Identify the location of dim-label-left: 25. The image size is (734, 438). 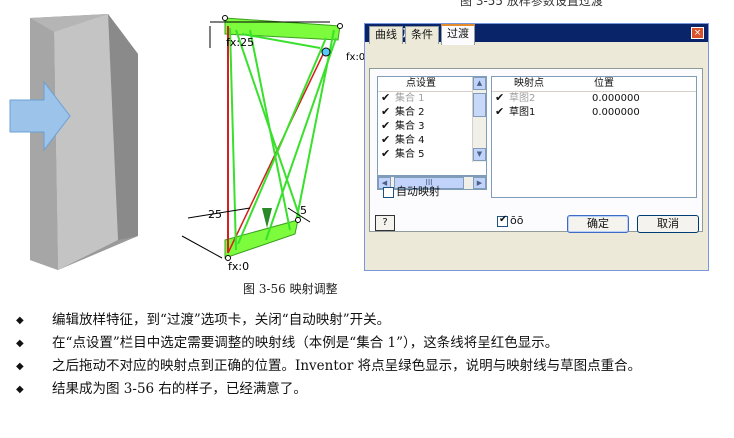
(215, 214).